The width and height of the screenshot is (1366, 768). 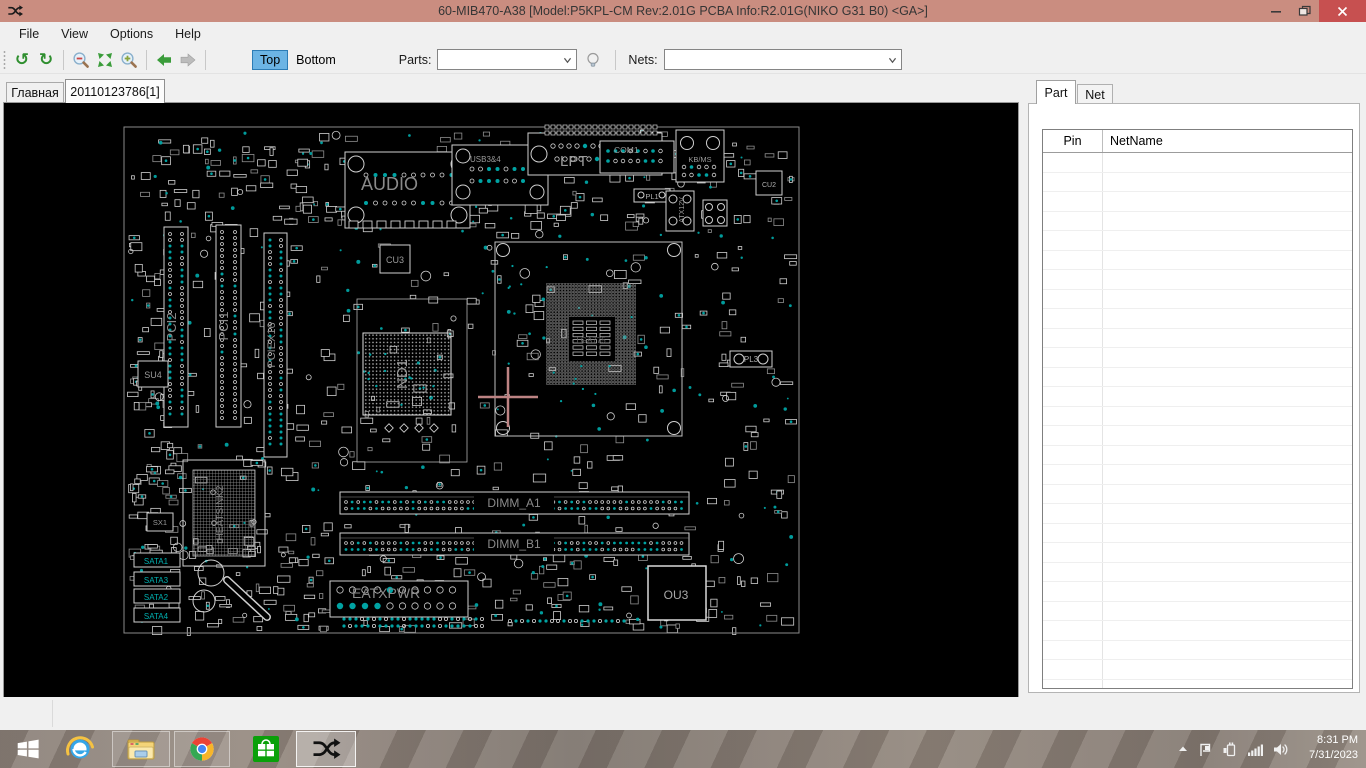 What do you see at coordinates (1337, 740) in the screenshot?
I see `clock-time: 8:31 PM` at bounding box center [1337, 740].